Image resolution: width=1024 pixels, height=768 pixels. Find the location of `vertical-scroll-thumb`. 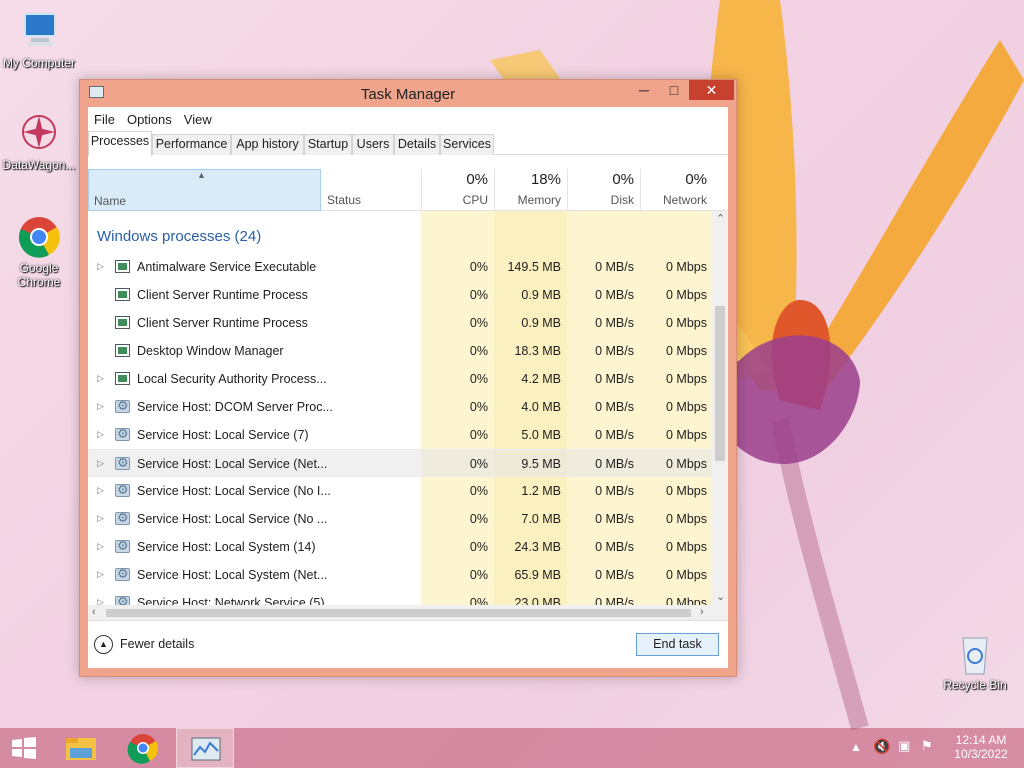

vertical-scroll-thumb is located at coordinates (720, 383).